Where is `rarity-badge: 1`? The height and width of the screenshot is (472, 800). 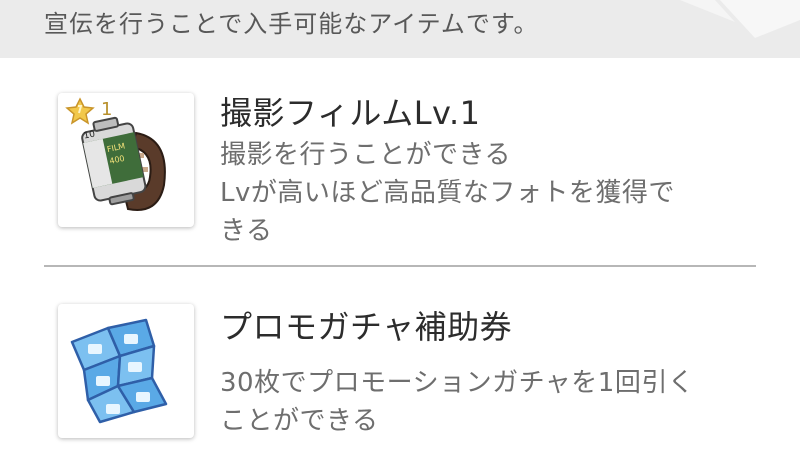 rarity-badge: 1 is located at coordinates (94, 111).